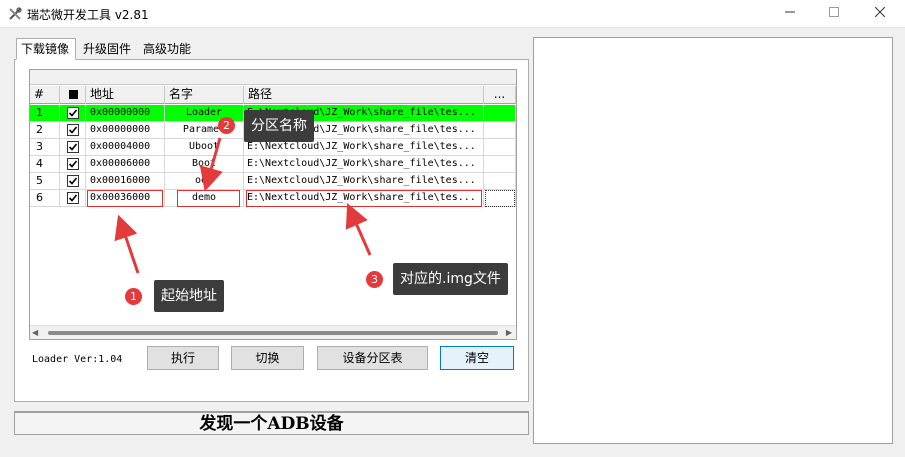 The image size is (905, 457). What do you see at coordinates (204, 95) in the screenshot?
I see `header-name: 名字` at bounding box center [204, 95].